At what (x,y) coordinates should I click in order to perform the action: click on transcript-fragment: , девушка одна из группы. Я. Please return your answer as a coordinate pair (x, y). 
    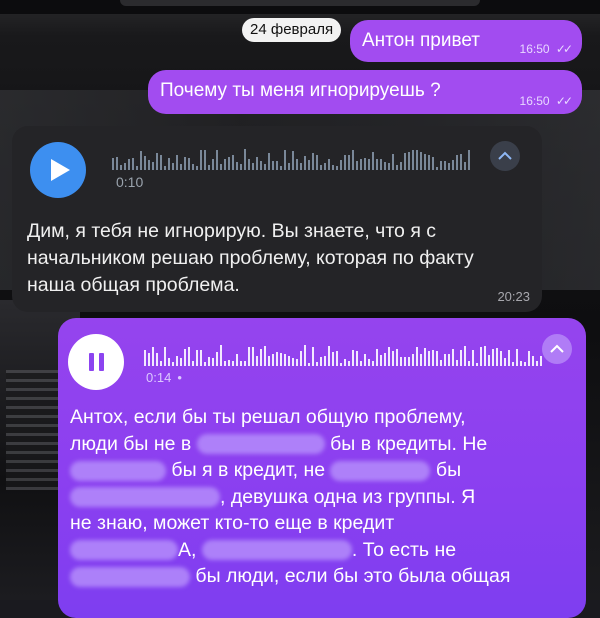
    Looking at the image, I should click on (348, 496).